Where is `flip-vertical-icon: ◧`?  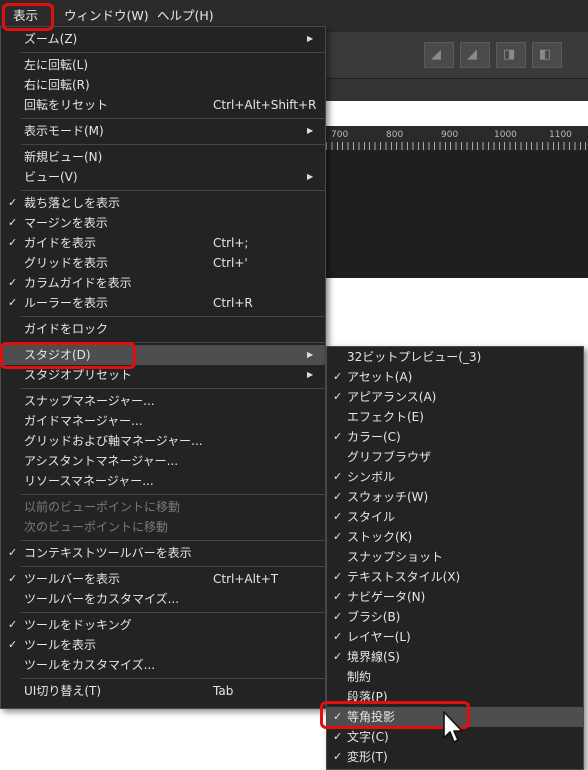
flip-vertical-icon: ◧ is located at coordinates (547, 55).